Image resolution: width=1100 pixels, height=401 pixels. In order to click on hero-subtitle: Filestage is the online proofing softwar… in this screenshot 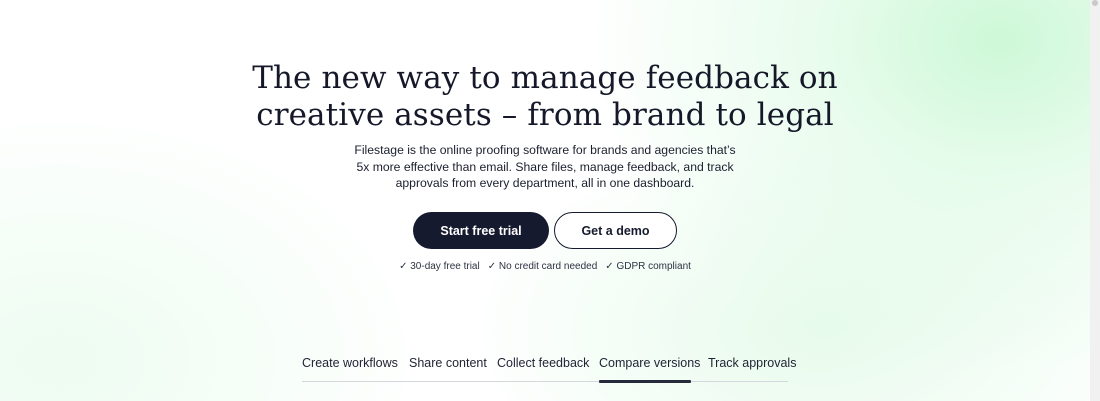, I will do `click(545, 167)`.